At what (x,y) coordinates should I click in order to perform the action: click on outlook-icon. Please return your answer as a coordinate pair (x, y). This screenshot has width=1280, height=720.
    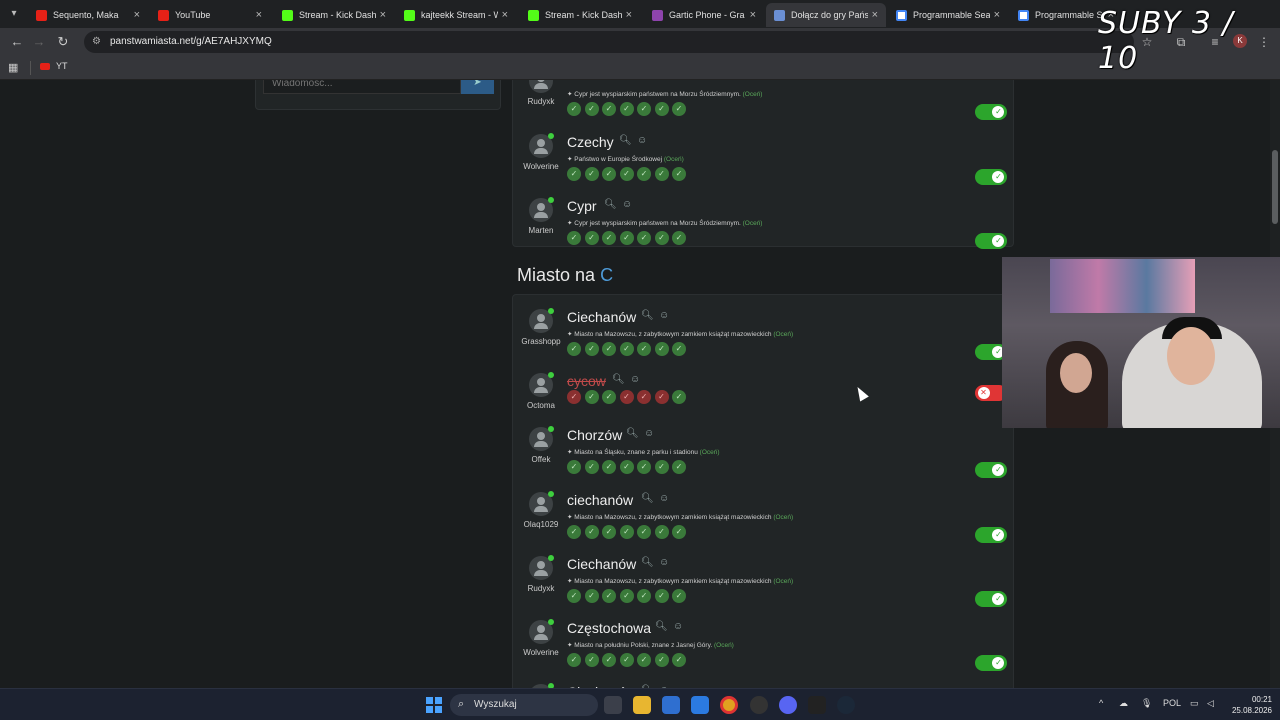
    Looking at the image, I should click on (700, 705).